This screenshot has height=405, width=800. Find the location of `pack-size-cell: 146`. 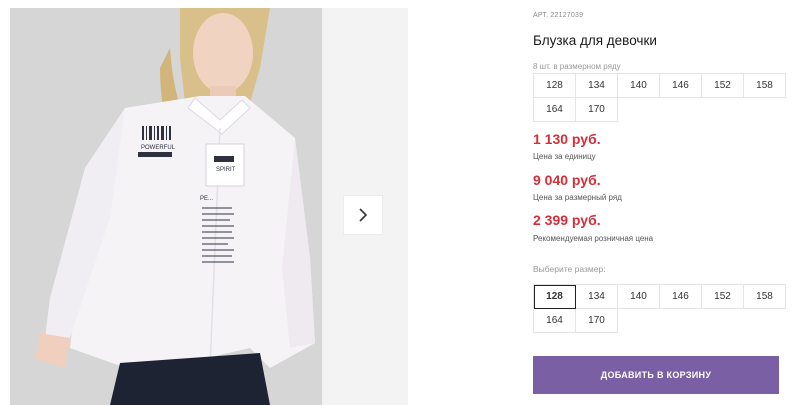

pack-size-cell: 146 is located at coordinates (681, 86).